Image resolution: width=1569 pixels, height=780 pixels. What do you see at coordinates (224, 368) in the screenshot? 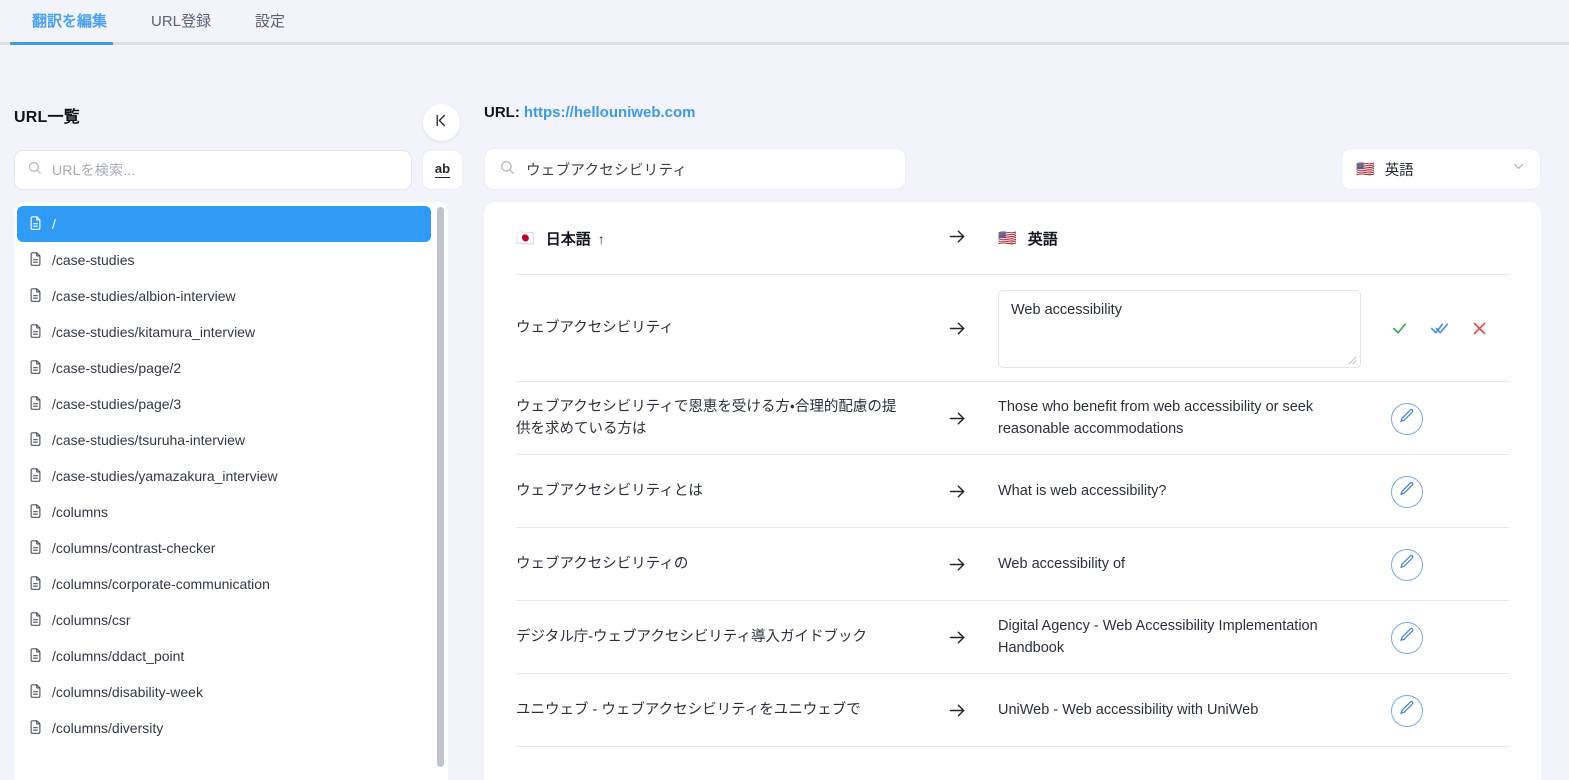
I see `url-list-item: /case-studies/page/2` at bounding box center [224, 368].